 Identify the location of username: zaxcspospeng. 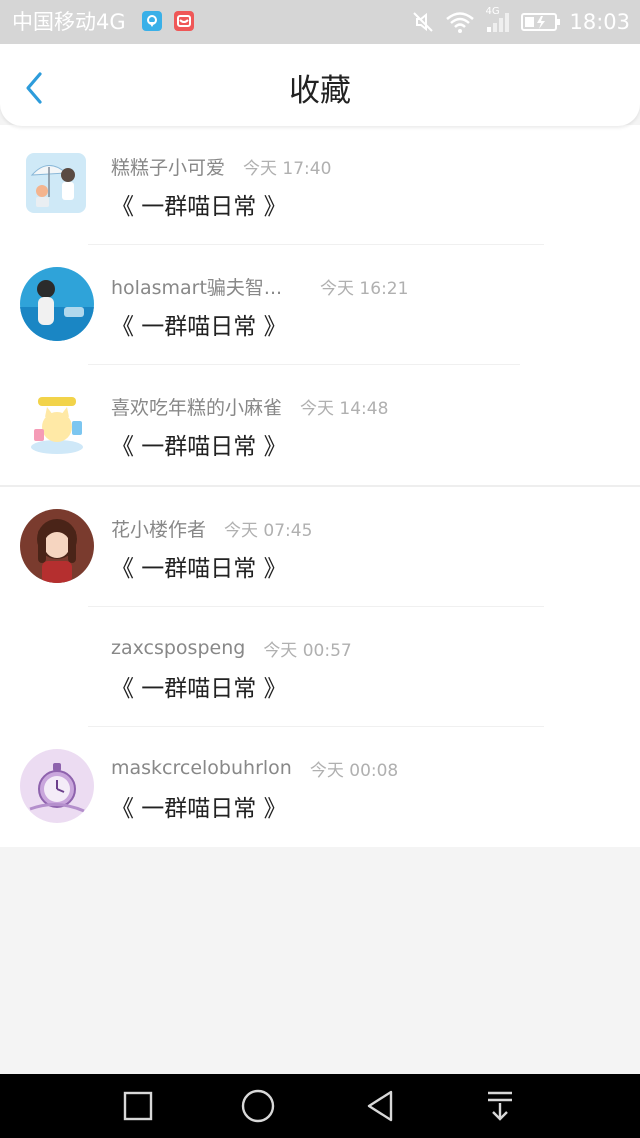
(178, 648).